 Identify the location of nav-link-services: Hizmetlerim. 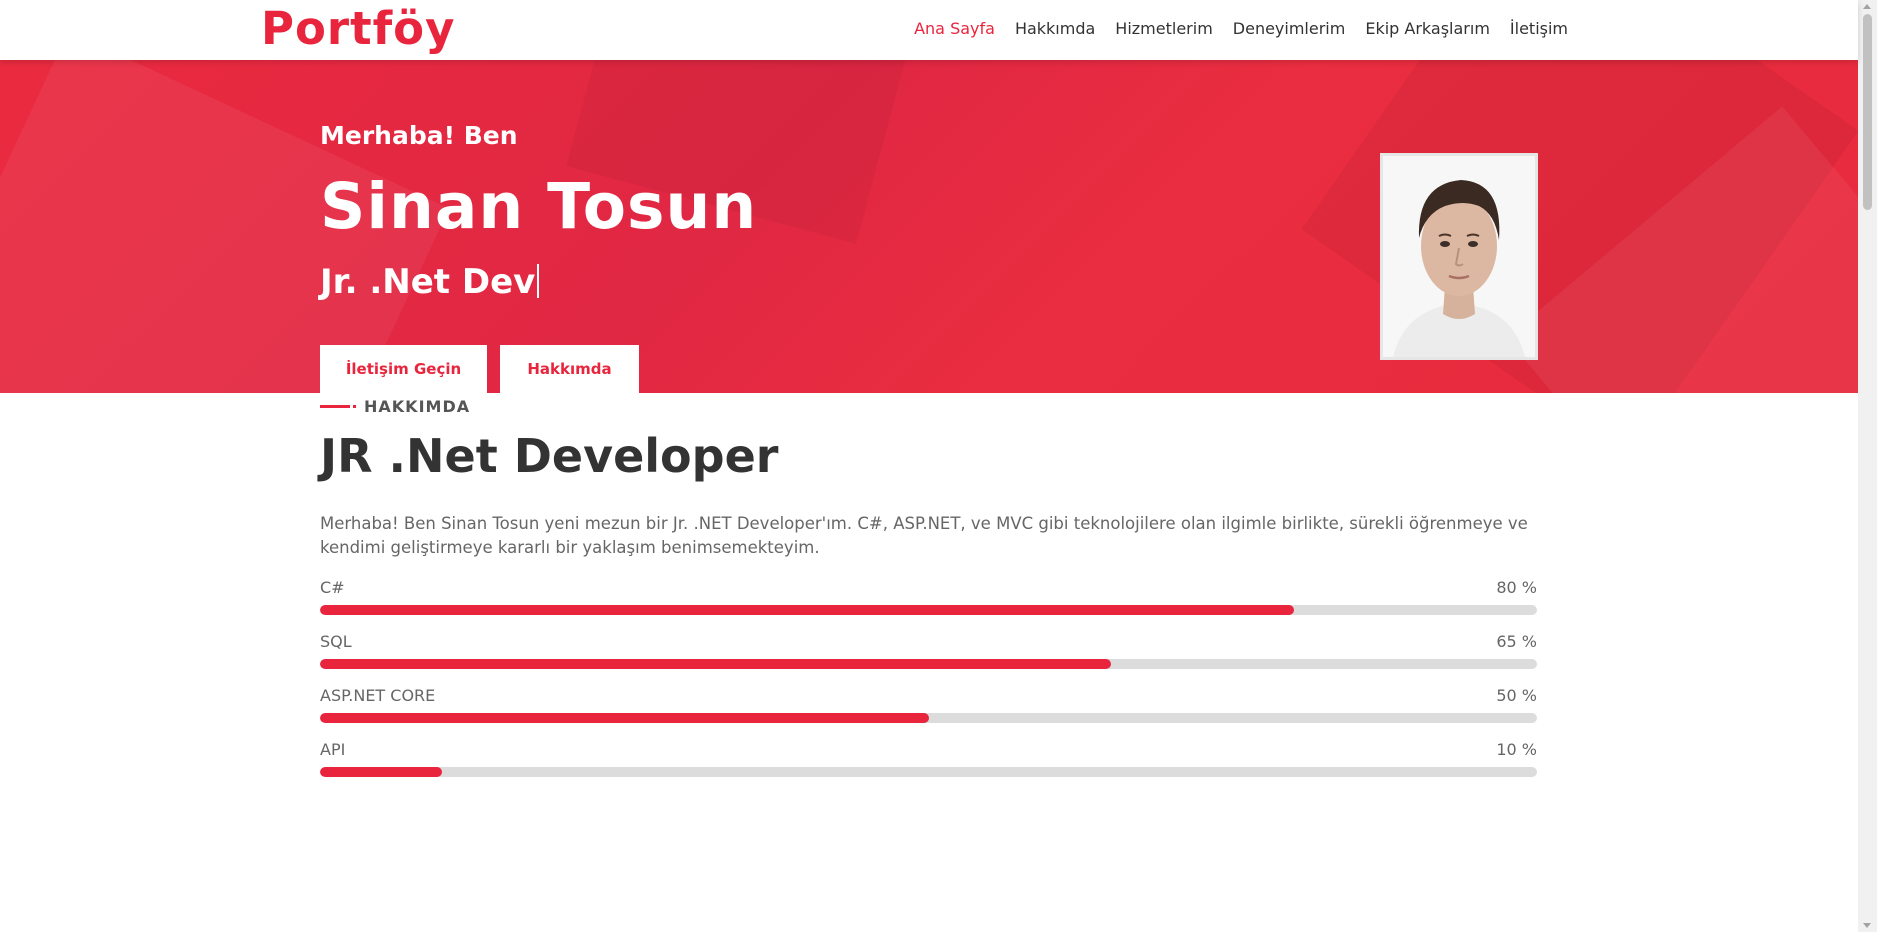
(1163, 28).